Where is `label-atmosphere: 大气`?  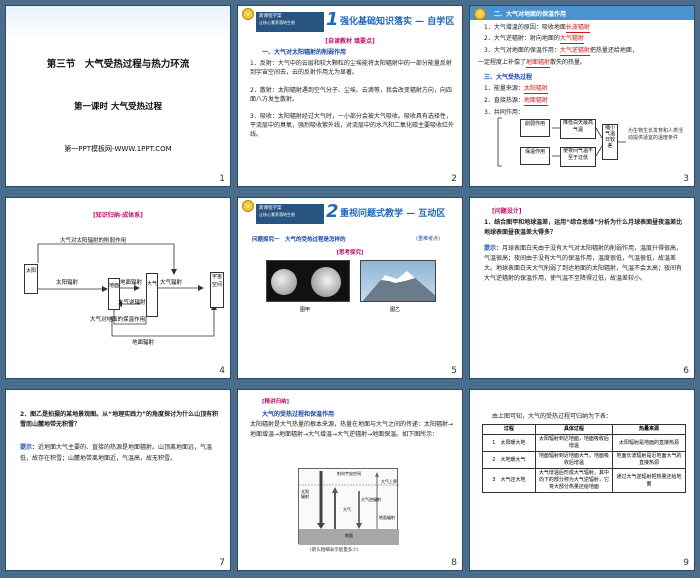
label-atmosphere: 大气 is located at coordinates (347, 509).